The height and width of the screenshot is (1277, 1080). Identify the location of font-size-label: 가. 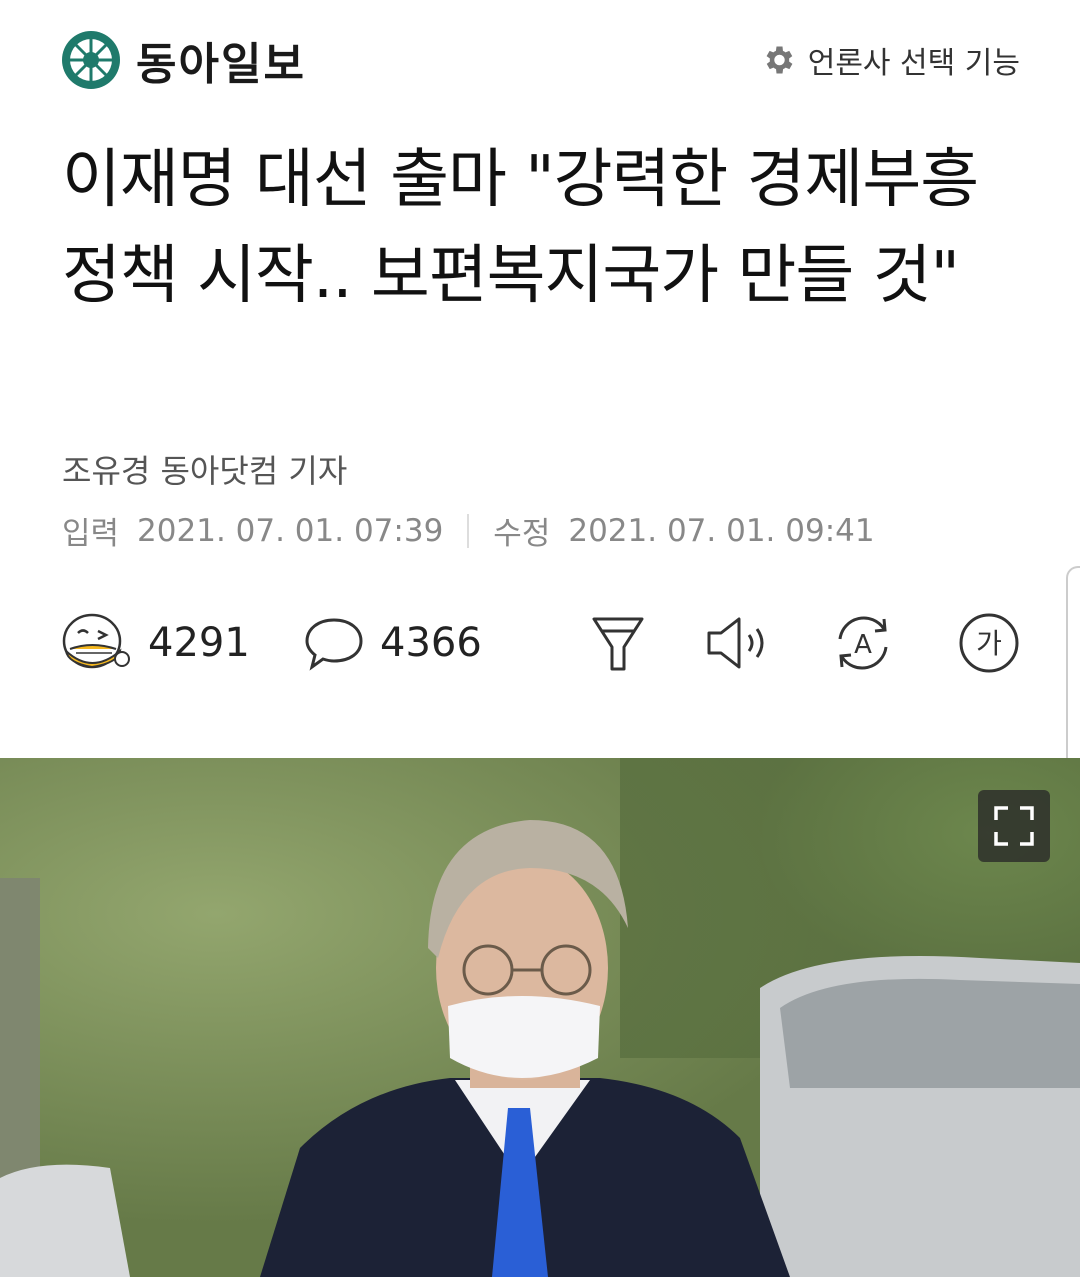
(989, 643).